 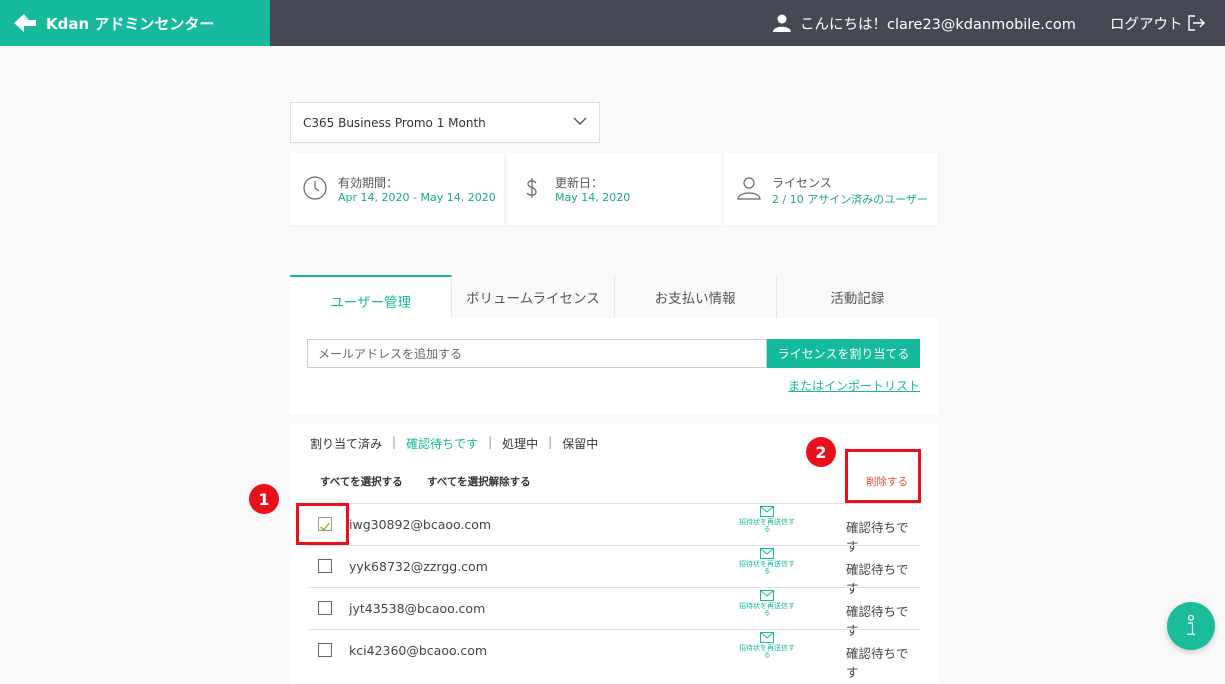 What do you see at coordinates (883, 476) in the screenshot?
I see `highlight-delete` at bounding box center [883, 476].